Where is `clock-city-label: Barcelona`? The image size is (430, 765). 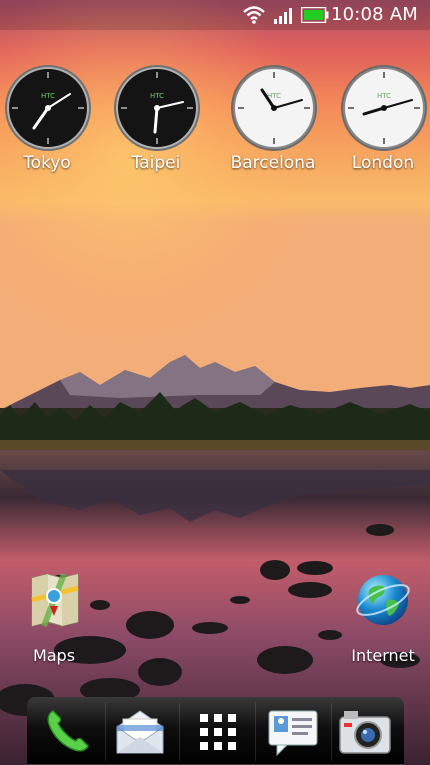
clock-city-label: Barcelona is located at coordinates (273, 163).